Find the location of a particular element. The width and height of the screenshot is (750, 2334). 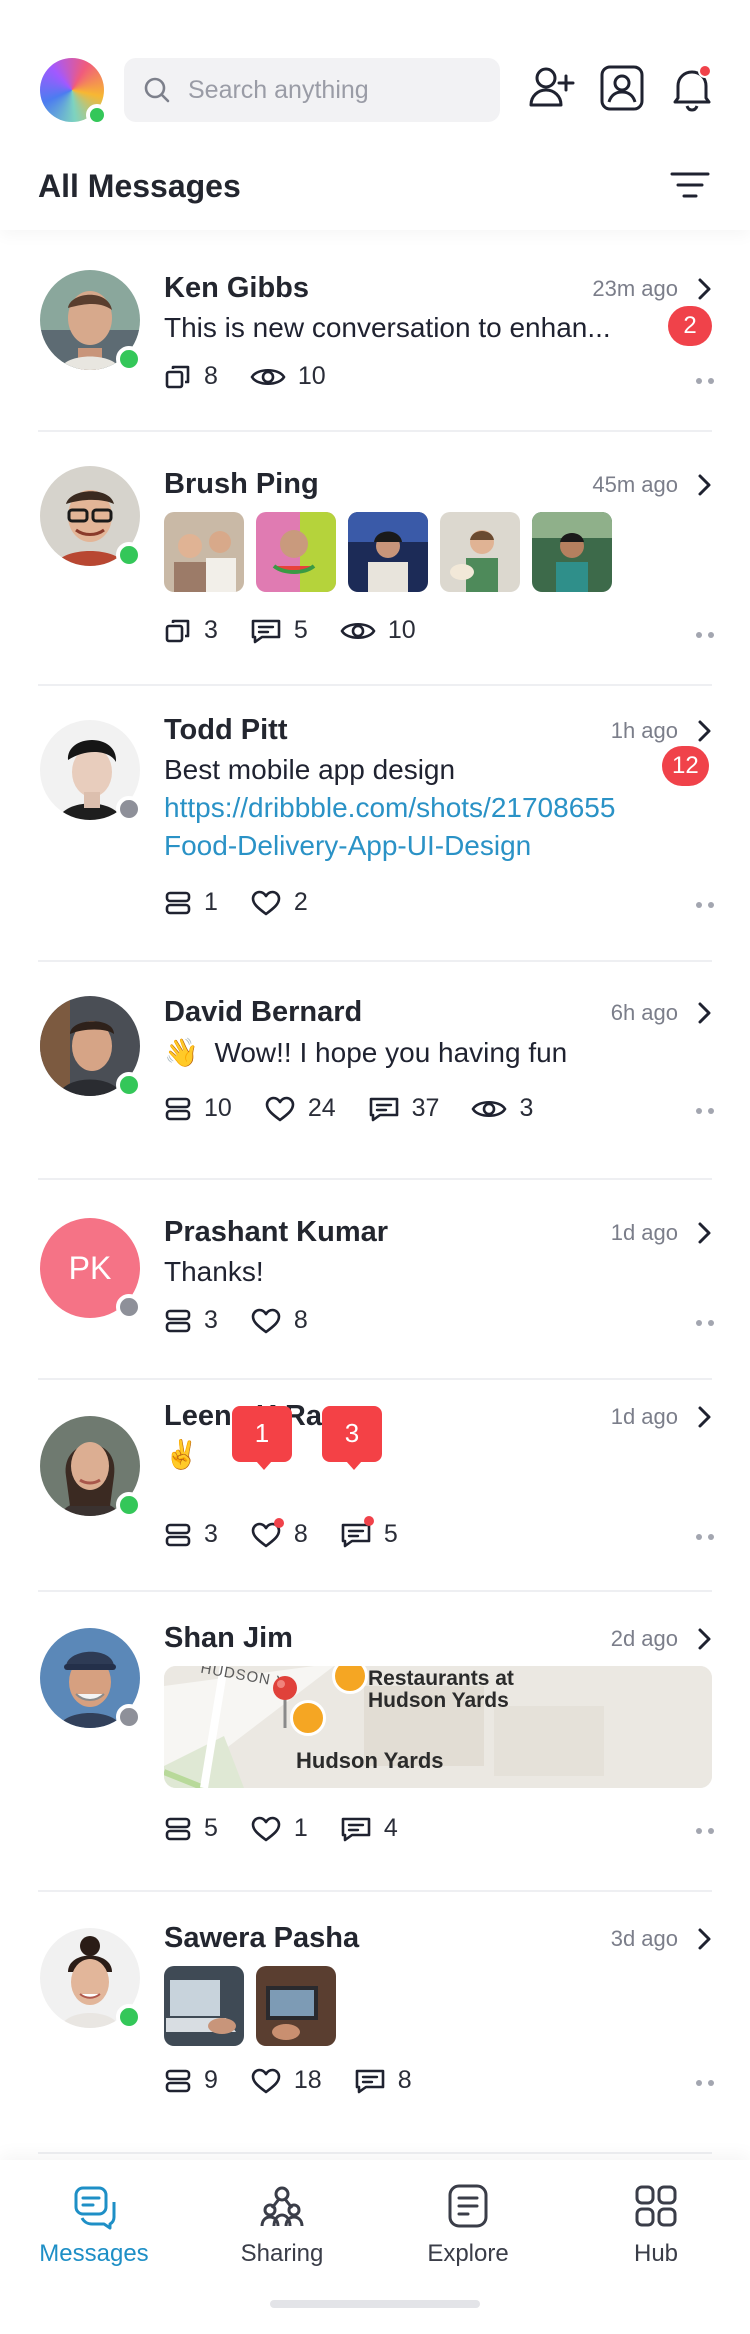

map-poi-line1: Restaurants at is located at coordinates (441, 1678).